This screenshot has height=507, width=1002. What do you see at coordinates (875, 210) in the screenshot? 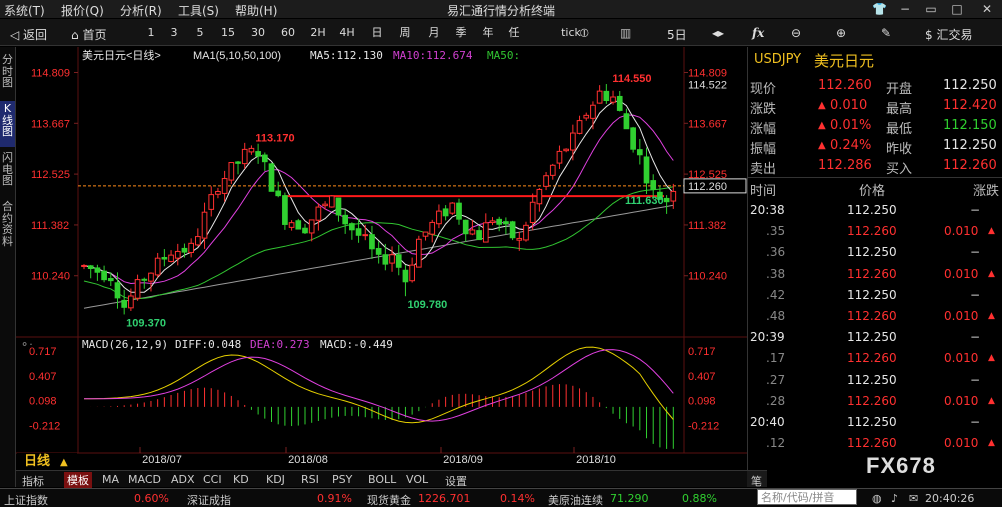
I see `tick-row: 20:38 112.250 −` at bounding box center [875, 210].